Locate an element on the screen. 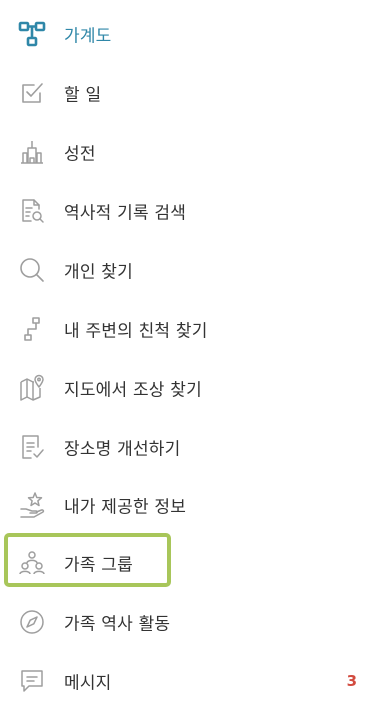 The width and height of the screenshot is (375, 710). menu-item-improve-place-names: 장소명 개선하기 is located at coordinates (187, 447).